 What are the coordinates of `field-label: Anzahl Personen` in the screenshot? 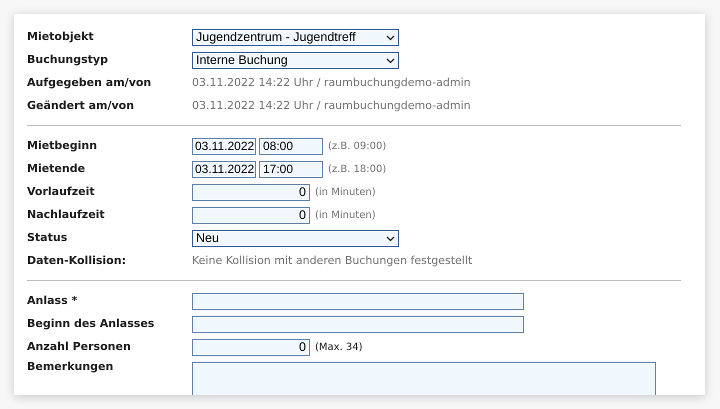 It's located at (79, 347).